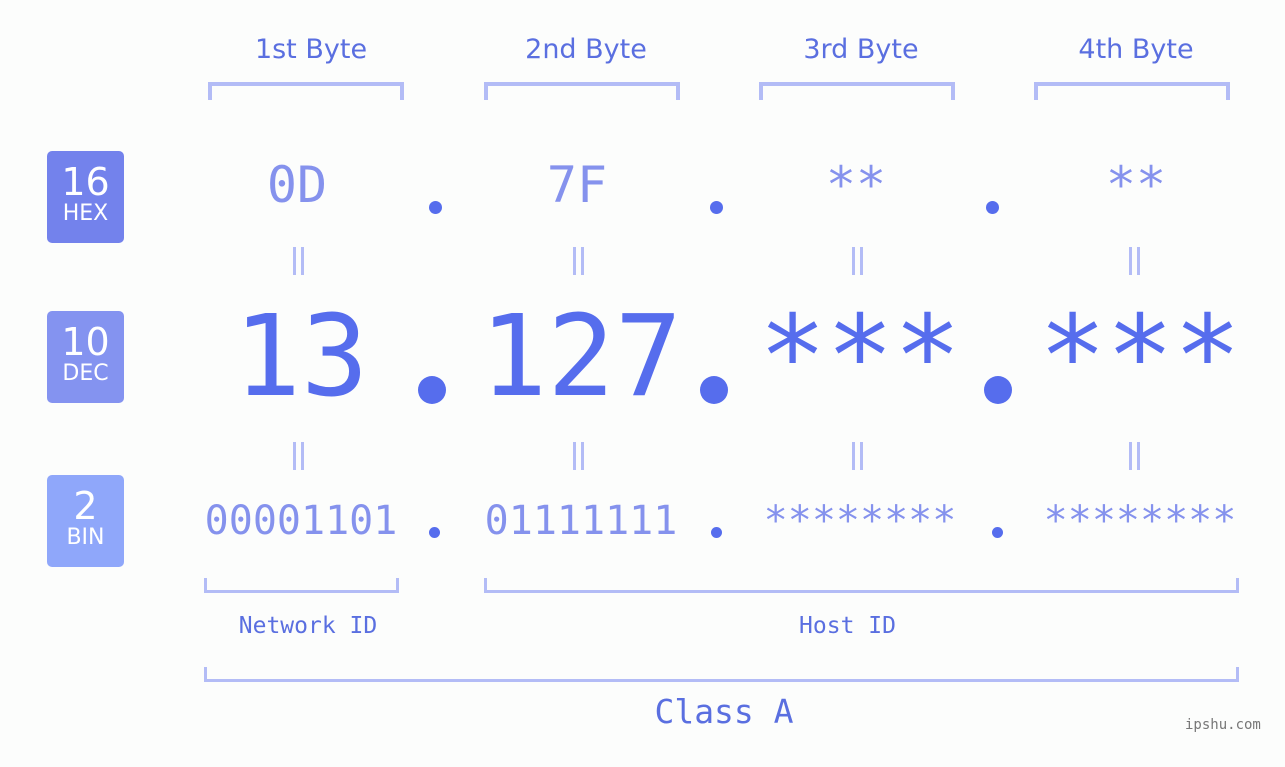 The width and height of the screenshot is (1285, 767). What do you see at coordinates (85, 373) in the screenshot?
I see `dec-badge-label: DEC` at bounding box center [85, 373].